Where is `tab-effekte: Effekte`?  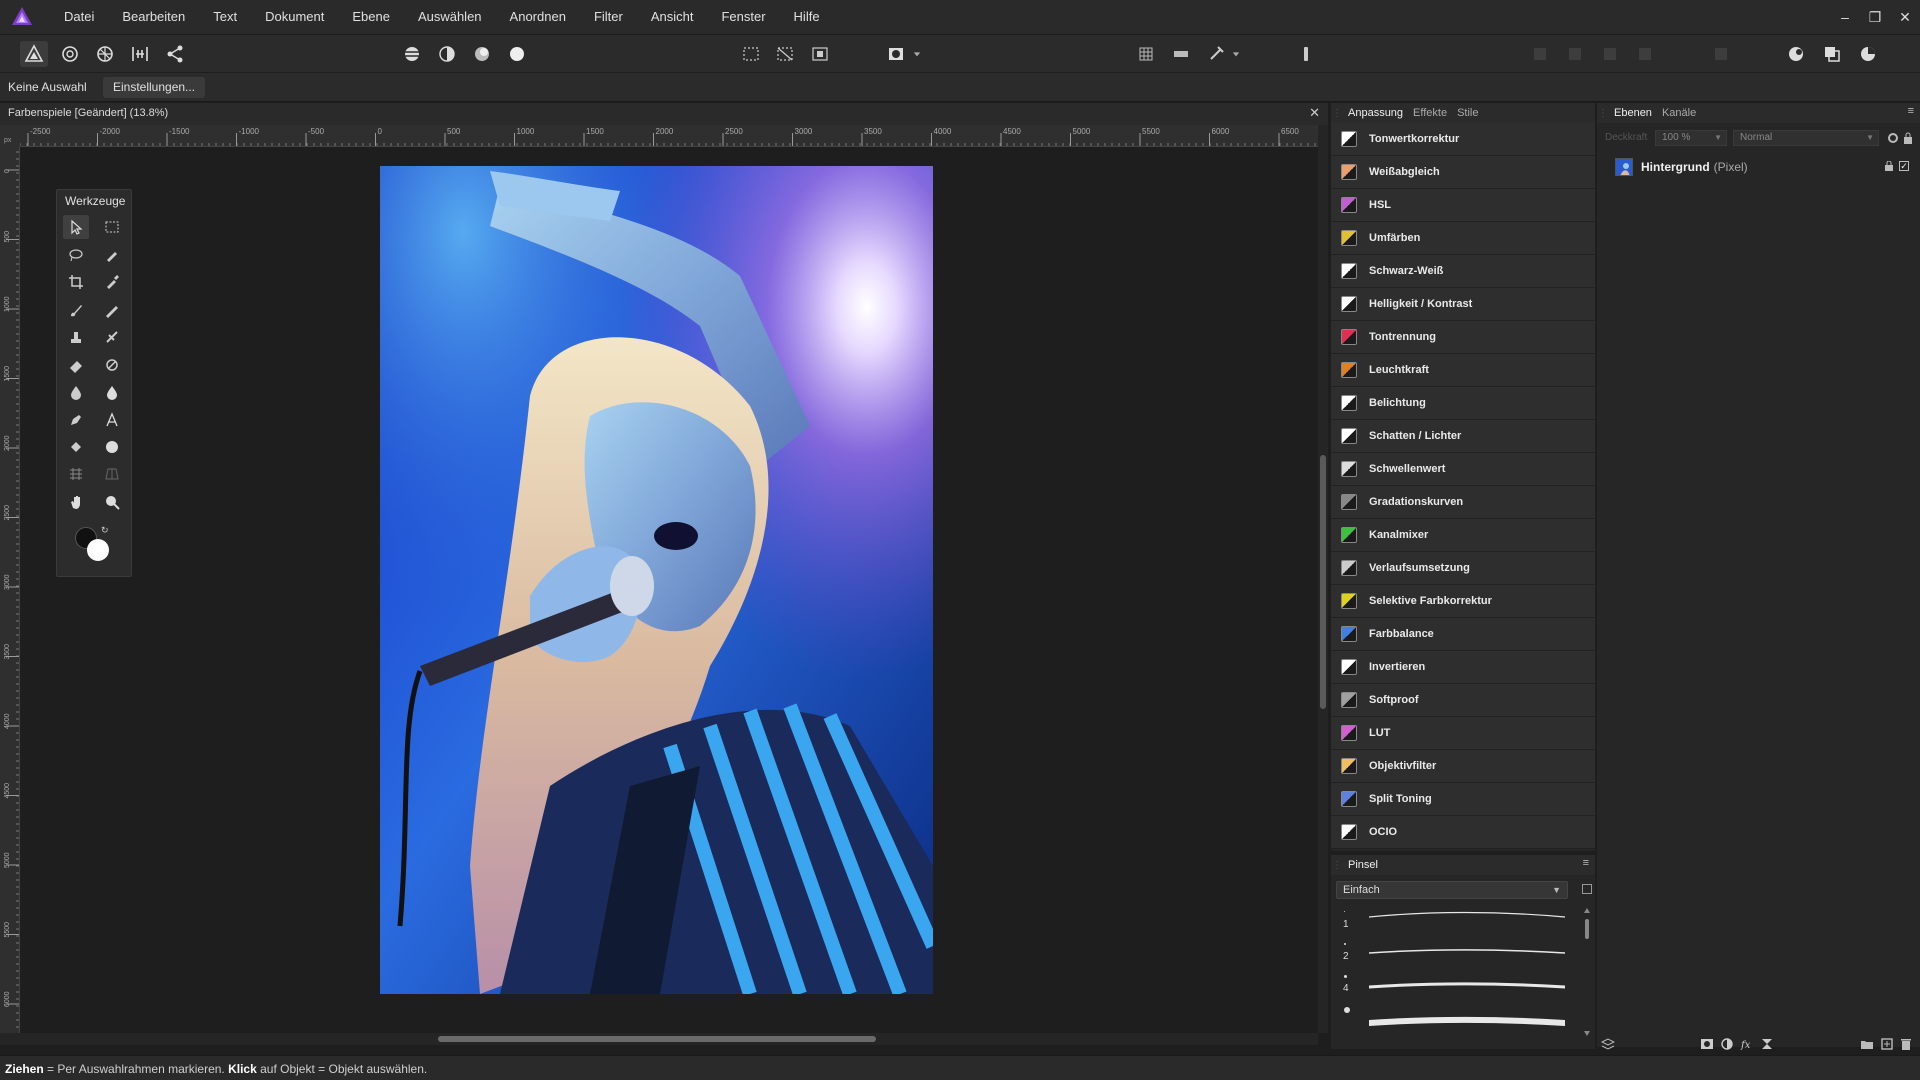 tab-effekte: Effekte is located at coordinates (1430, 113).